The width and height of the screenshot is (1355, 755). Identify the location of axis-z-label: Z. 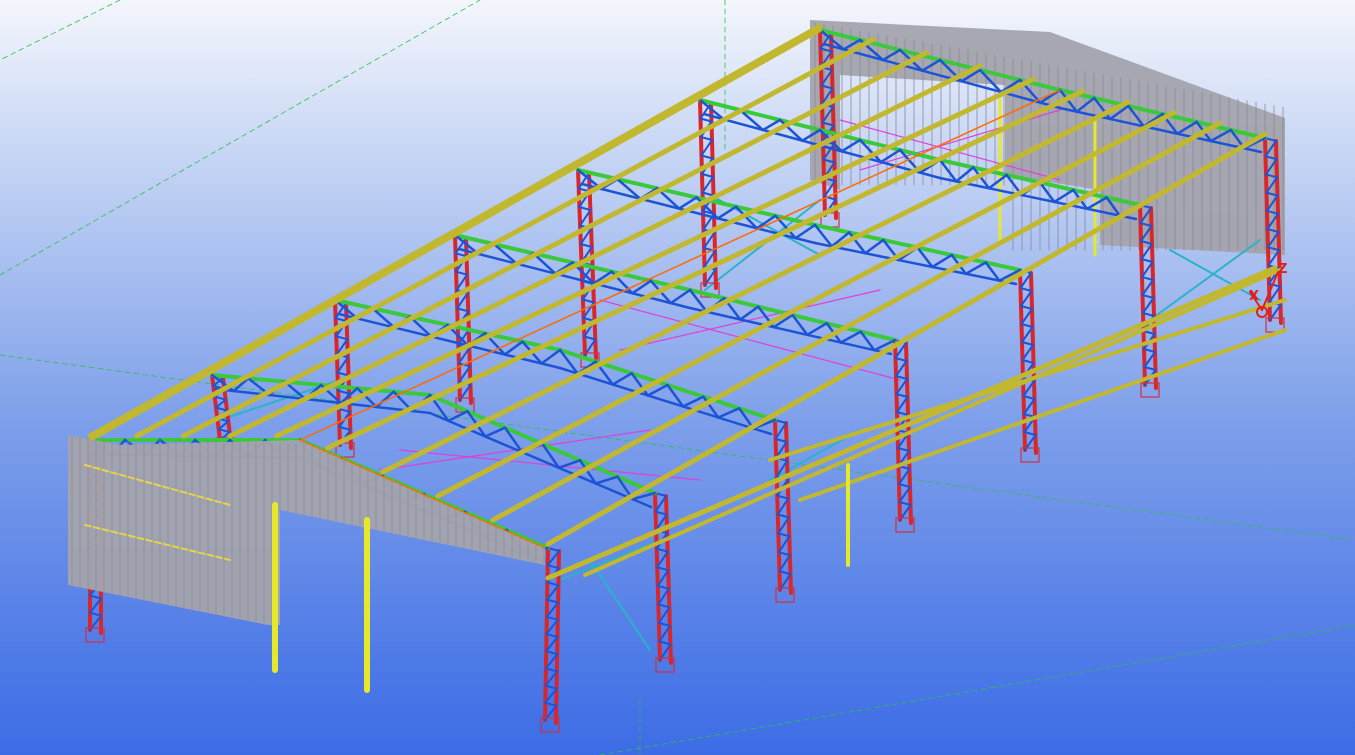
(1283, 269).